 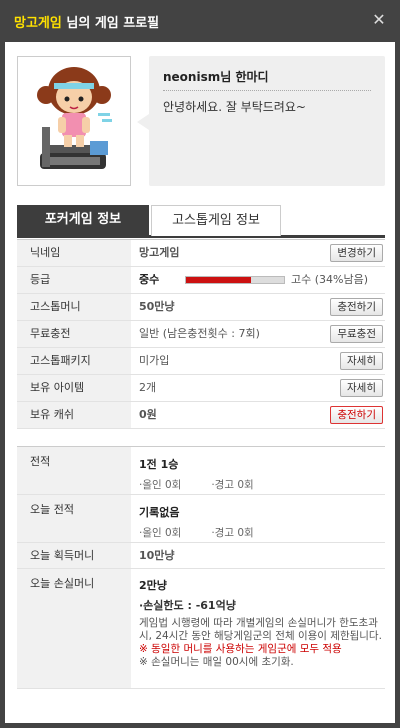 I want to click on record-sub: ·올인 0회 ·경고 0회, so click(x=196, y=484).